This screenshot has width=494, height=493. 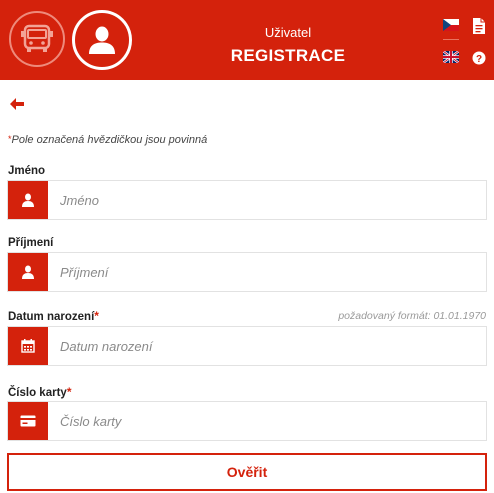 I want to click on last-name-icon-box, so click(x=28, y=272).